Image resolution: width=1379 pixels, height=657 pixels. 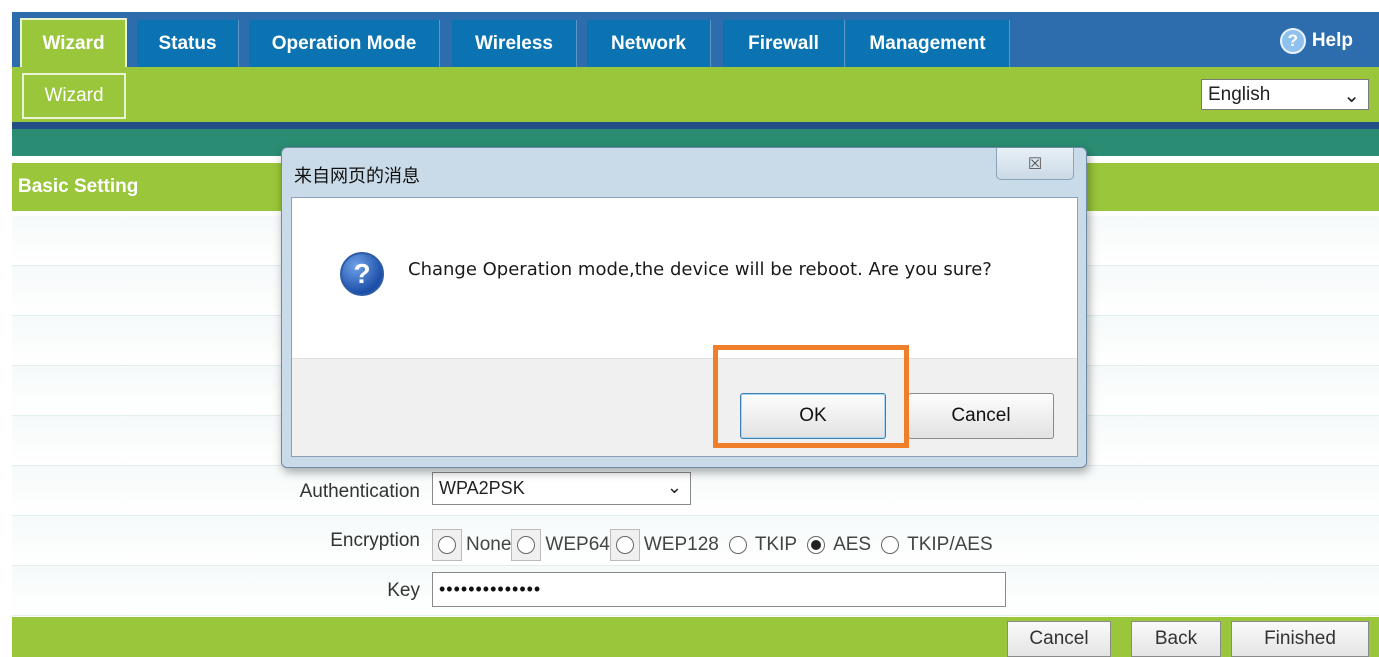 I want to click on help-label: Help, so click(x=1332, y=40).